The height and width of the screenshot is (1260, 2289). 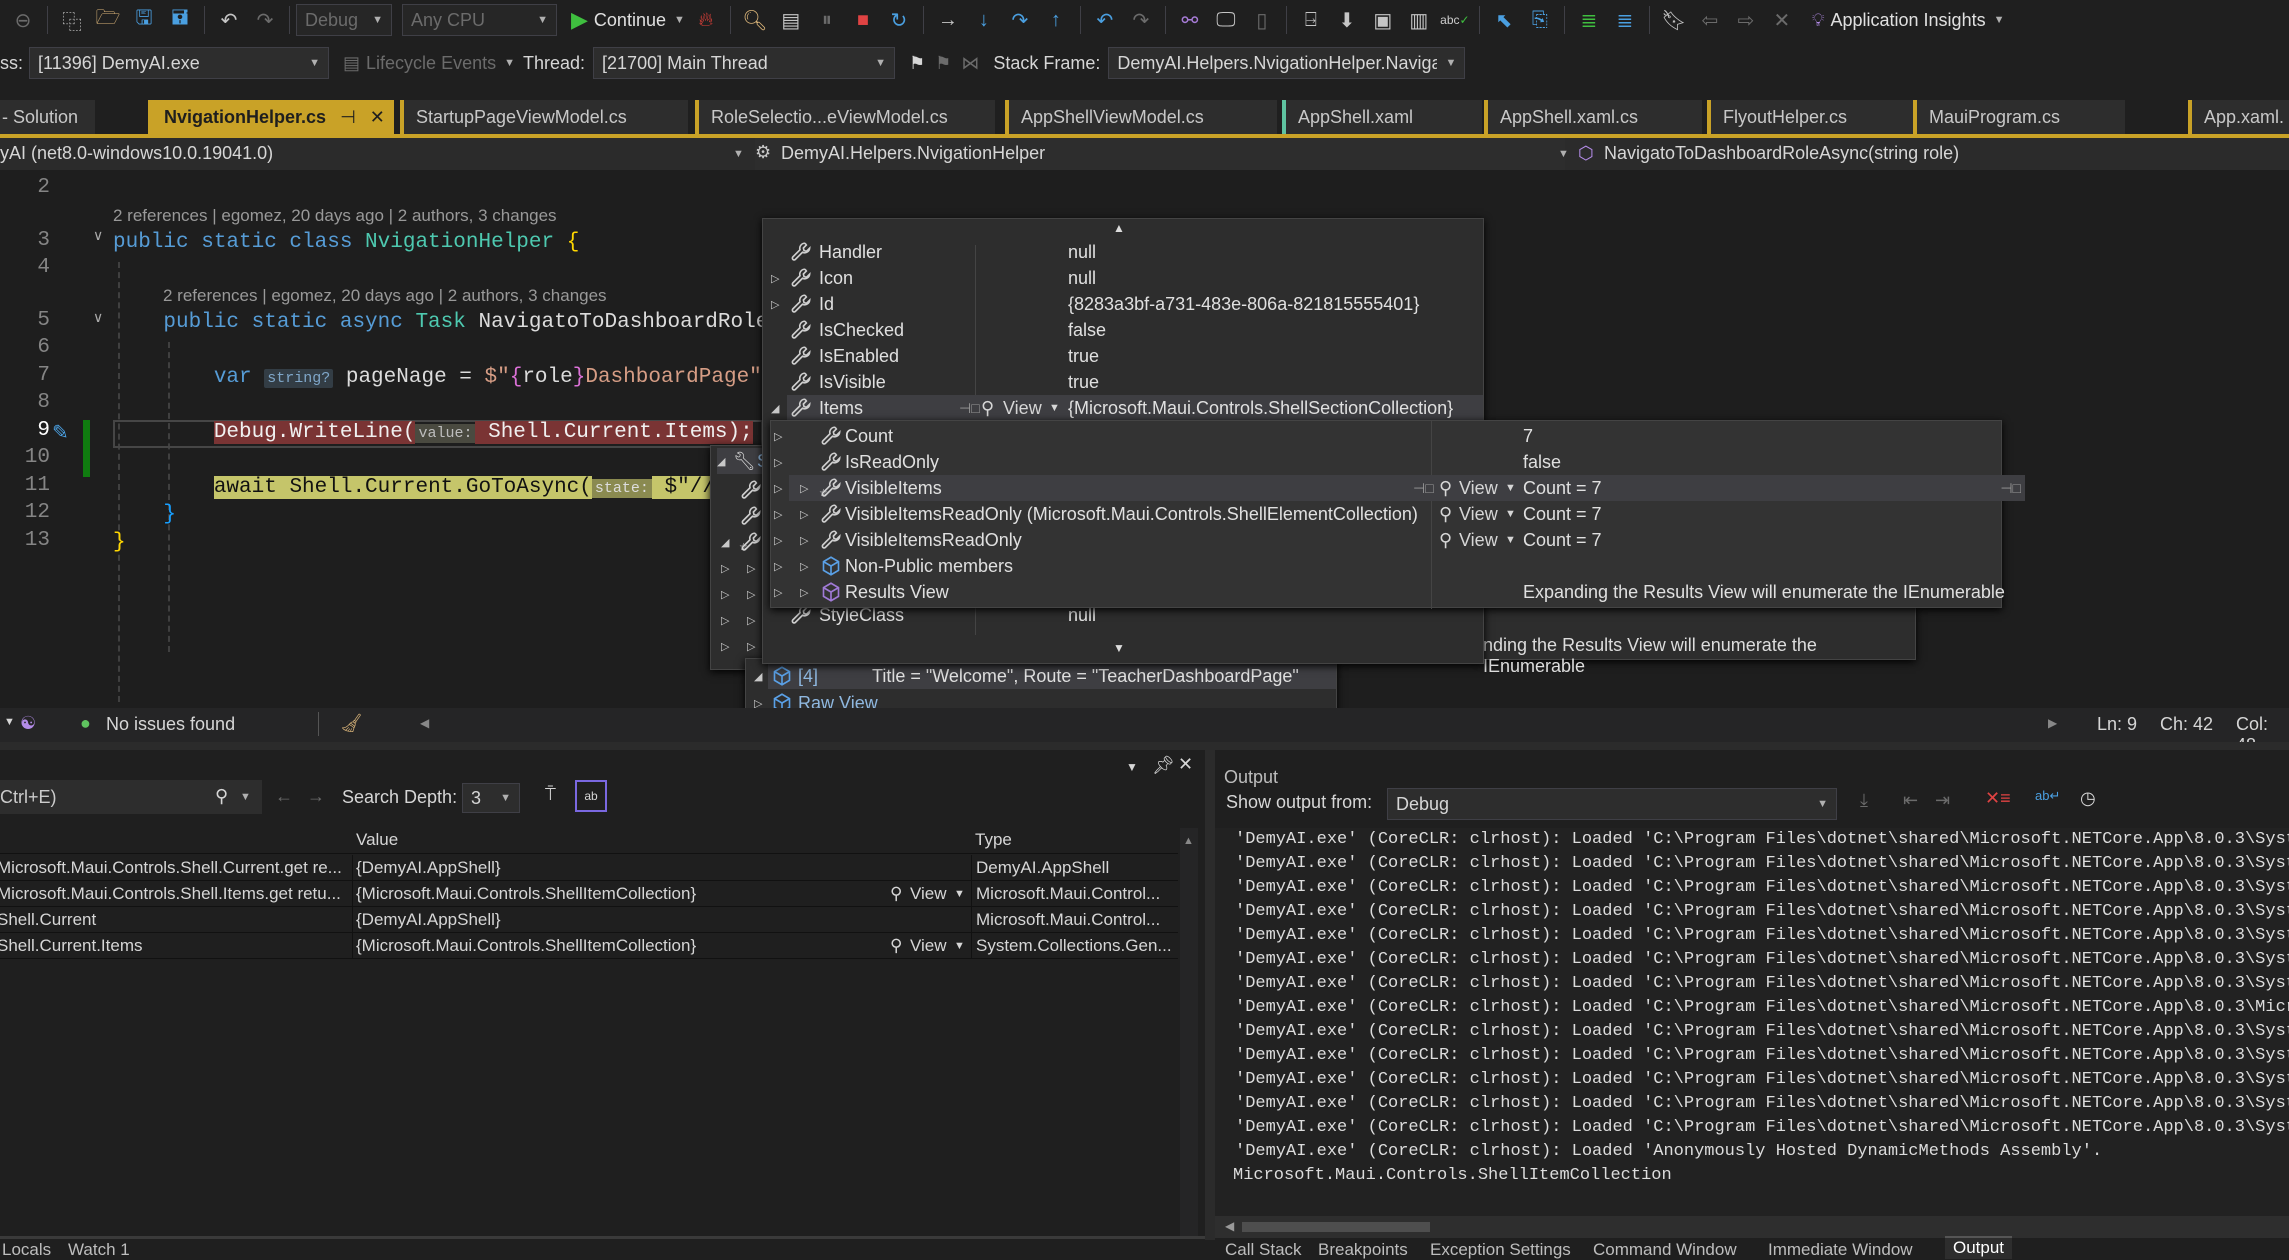 What do you see at coordinates (23, 20) in the screenshot?
I see `navigate-back-icon: ⊖` at bounding box center [23, 20].